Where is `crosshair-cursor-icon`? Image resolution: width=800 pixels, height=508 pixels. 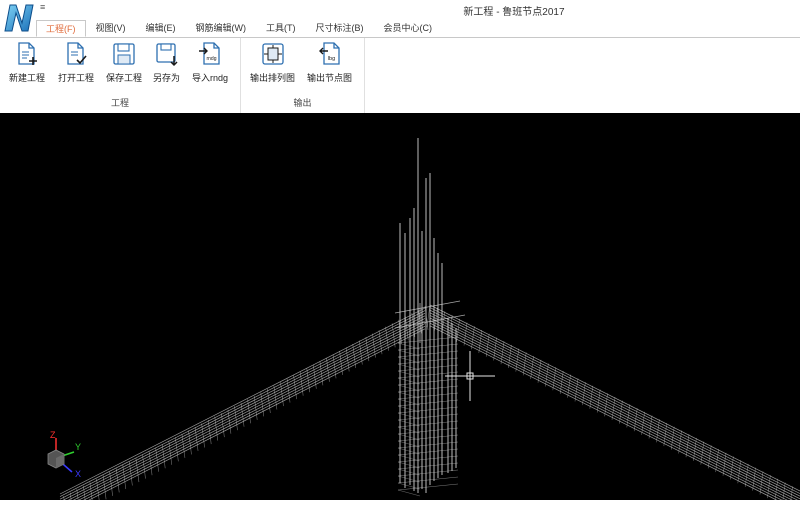
crosshair-cursor-icon is located at coordinates (470, 376).